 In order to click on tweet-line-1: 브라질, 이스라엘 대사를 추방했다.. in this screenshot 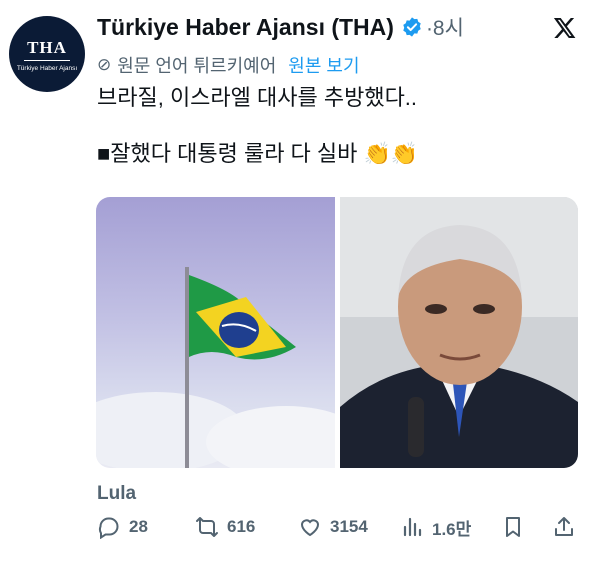, I will do `click(257, 97)`.